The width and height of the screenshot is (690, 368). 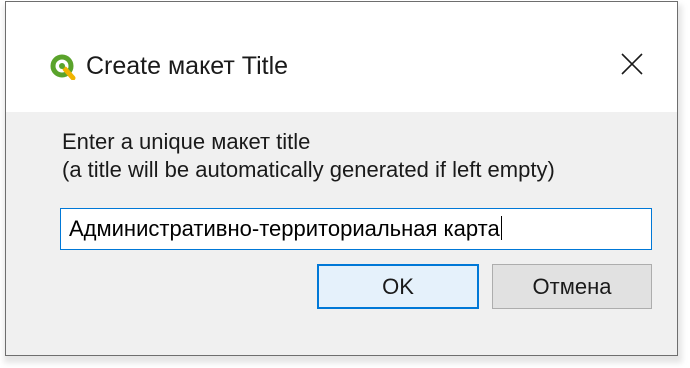 I want to click on prompt-line-1: Enter a unique макет title, so click(x=186, y=141).